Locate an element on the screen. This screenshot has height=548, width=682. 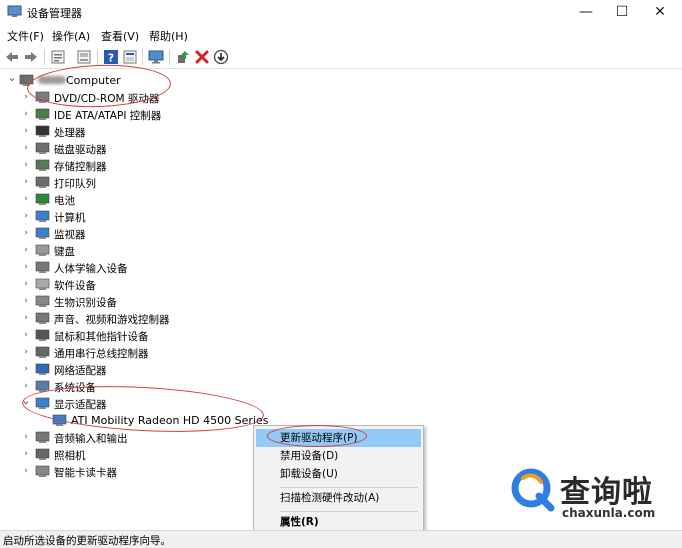
tree-item-label: 计算机 is located at coordinates (70, 218).